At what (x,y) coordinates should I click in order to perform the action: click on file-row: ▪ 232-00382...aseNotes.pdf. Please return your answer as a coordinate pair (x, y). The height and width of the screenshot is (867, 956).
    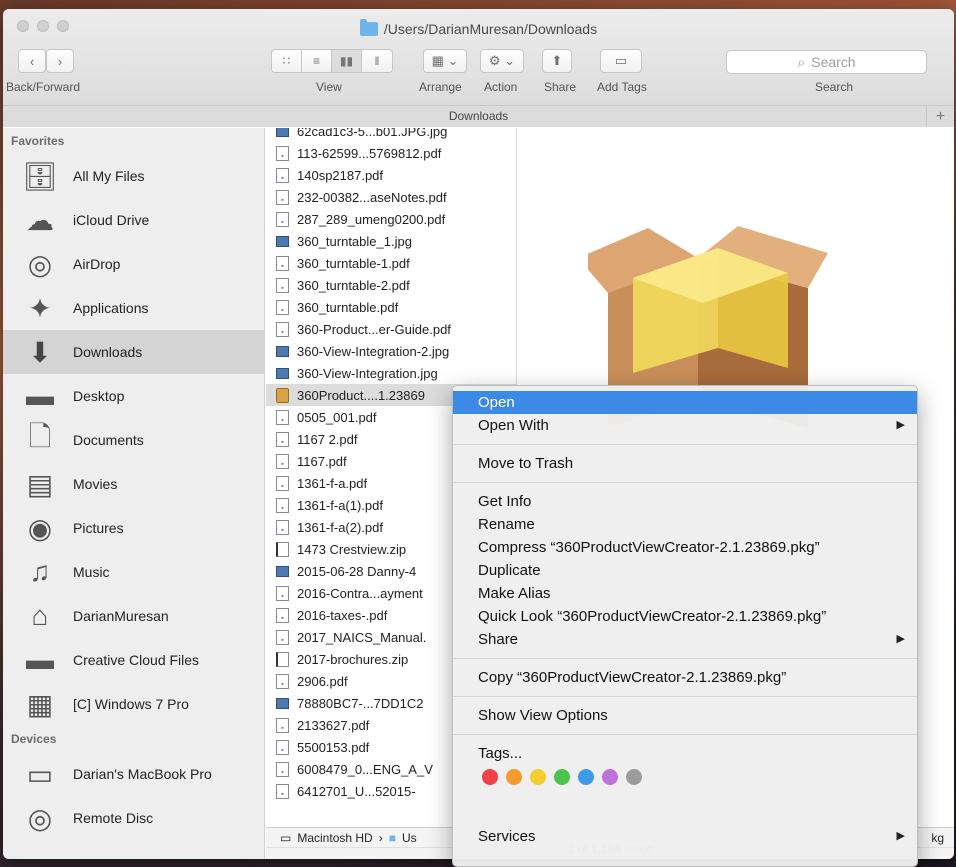
    Looking at the image, I should click on (391, 197).